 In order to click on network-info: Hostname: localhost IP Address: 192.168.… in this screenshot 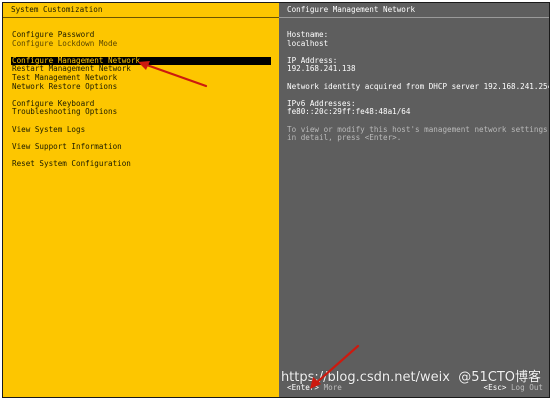, I will do `click(418, 86)`.